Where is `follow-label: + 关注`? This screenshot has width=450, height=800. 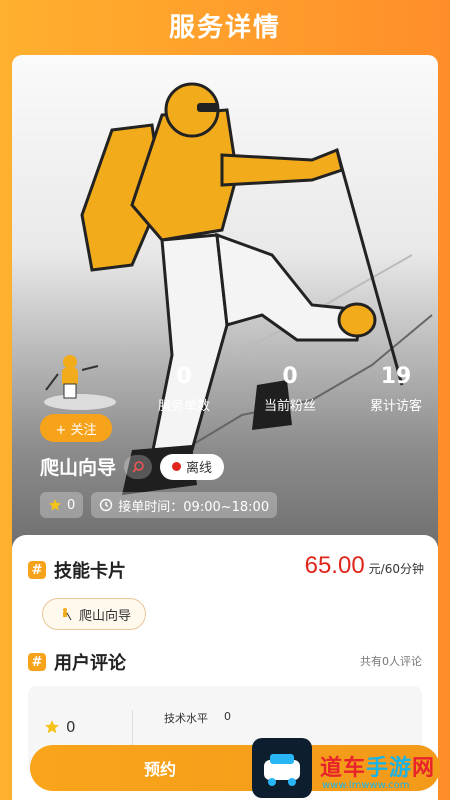 follow-label: + 关注 is located at coordinates (76, 430).